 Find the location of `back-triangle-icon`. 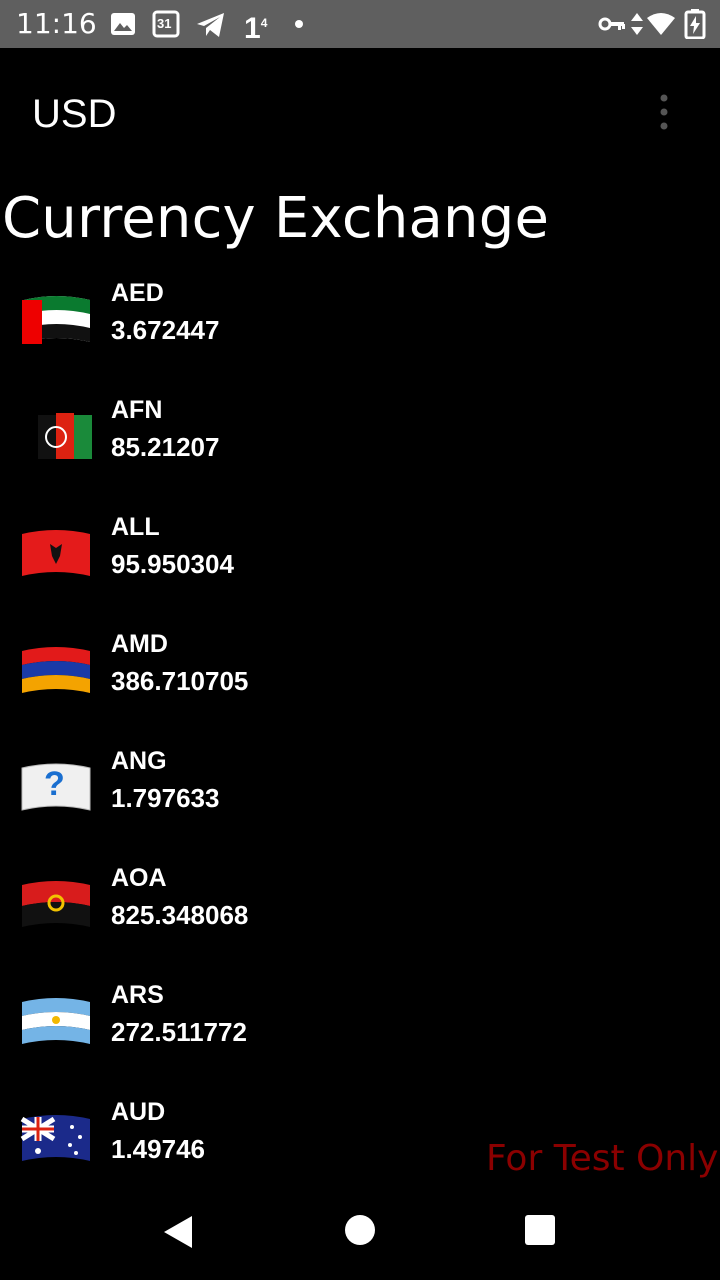

back-triangle-icon is located at coordinates (178, 1232).